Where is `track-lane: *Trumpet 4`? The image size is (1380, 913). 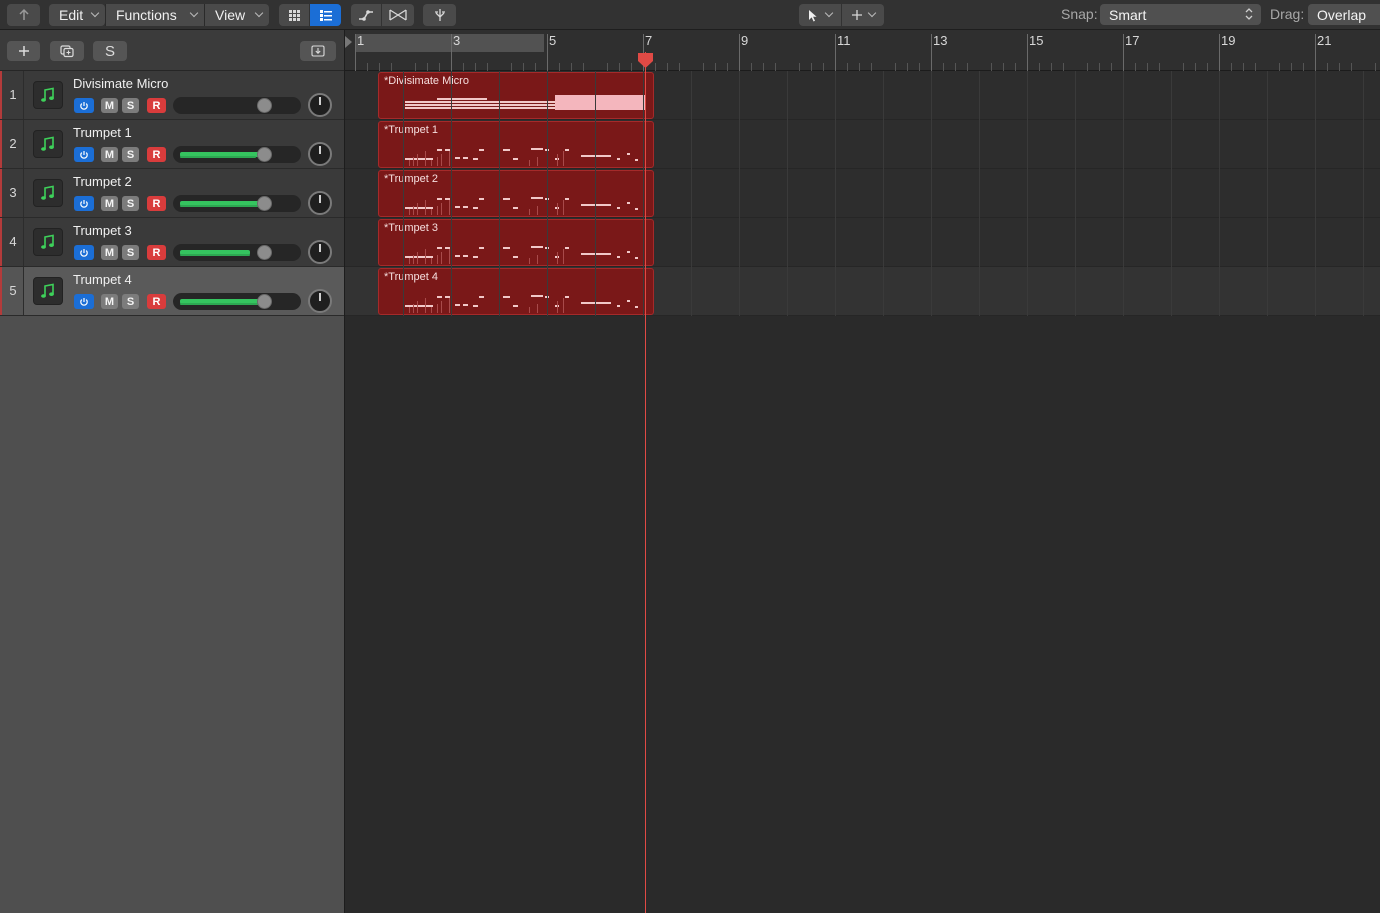
track-lane: *Trumpet 4 is located at coordinates (862, 291).